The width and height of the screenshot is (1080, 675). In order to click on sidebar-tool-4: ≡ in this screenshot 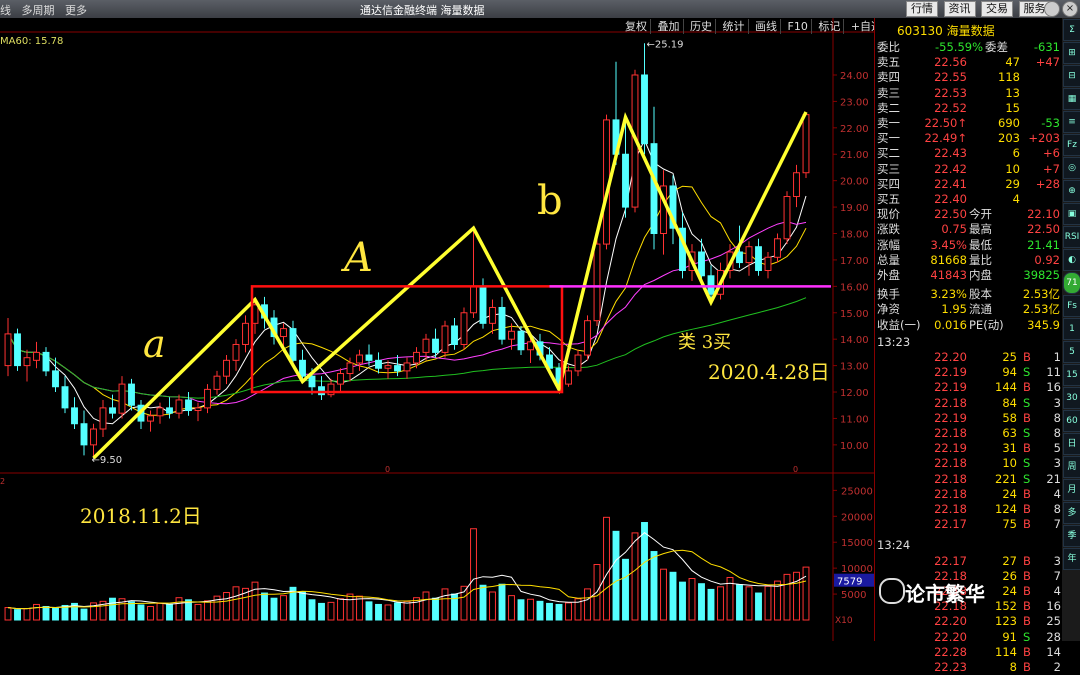, I will do `click(1071, 122)`.